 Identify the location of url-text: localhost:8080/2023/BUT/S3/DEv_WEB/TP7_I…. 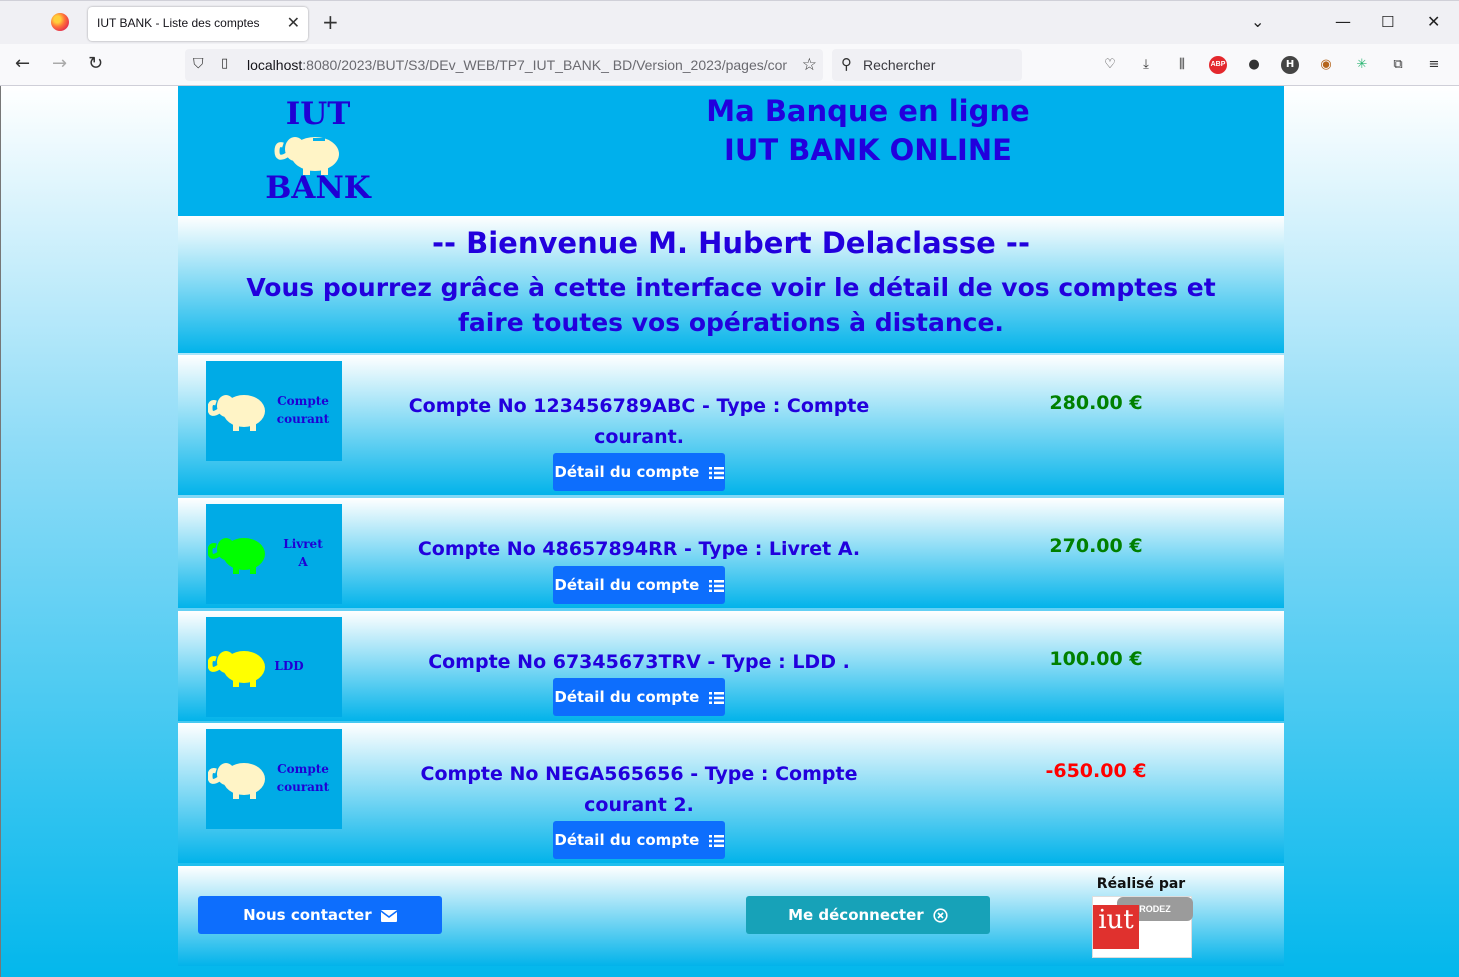
(517, 65).